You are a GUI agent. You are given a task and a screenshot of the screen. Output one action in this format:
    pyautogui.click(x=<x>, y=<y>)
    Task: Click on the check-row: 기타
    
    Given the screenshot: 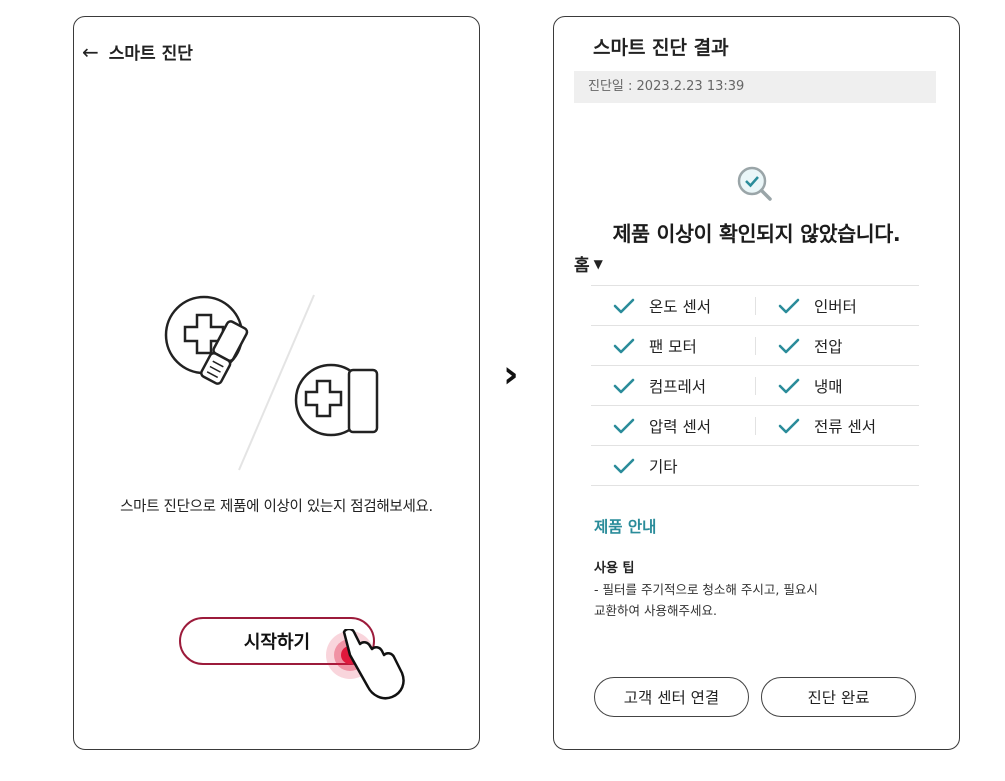 What is the action you would take?
    pyautogui.click(x=755, y=465)
    